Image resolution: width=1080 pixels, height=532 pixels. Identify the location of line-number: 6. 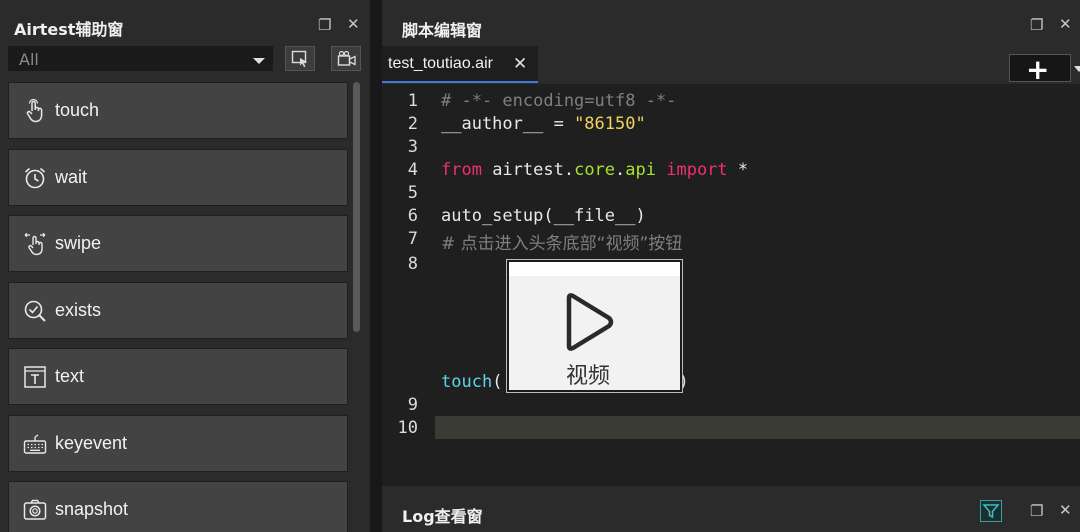
(412, 216).